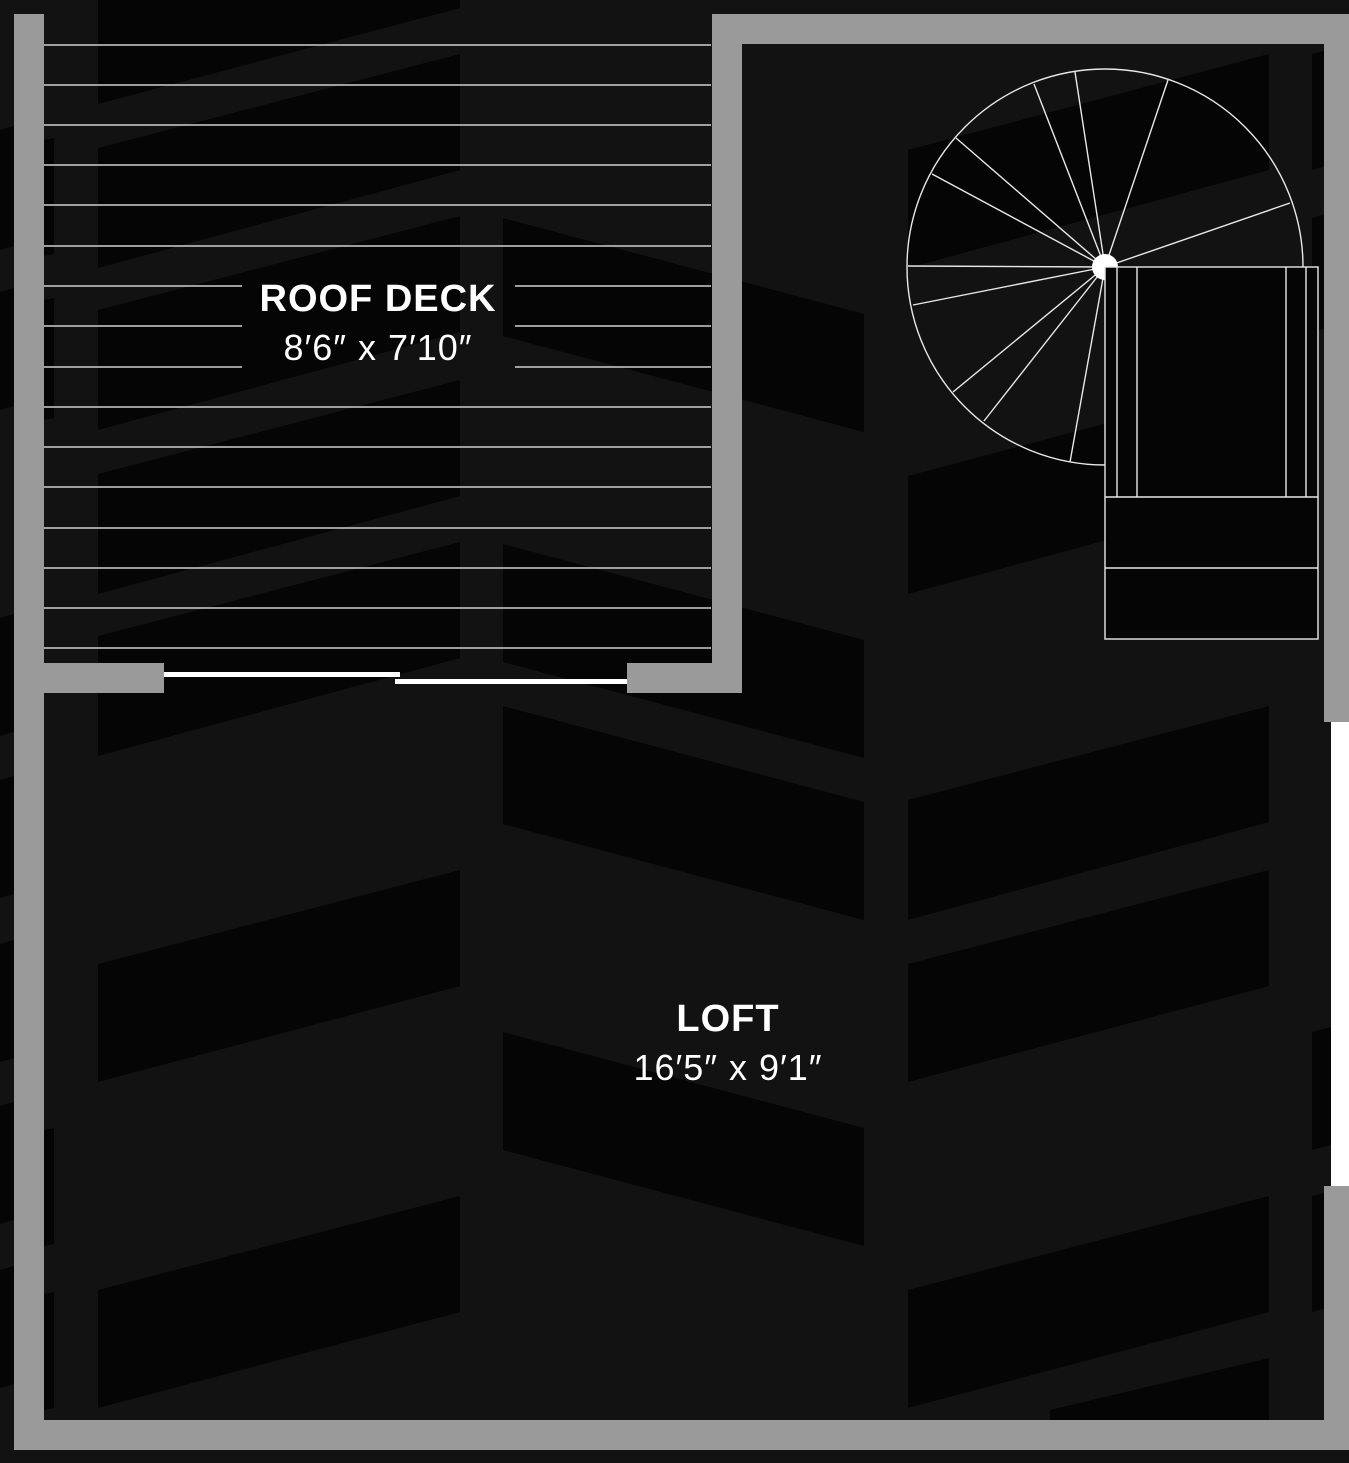 The image size is (1349, 1463). What do you see at coordinates (377, 347) in the screenshot?
I see `roof-deck-dimensions: 8′6″ x 7′10″` at bounding box center [377, 347].